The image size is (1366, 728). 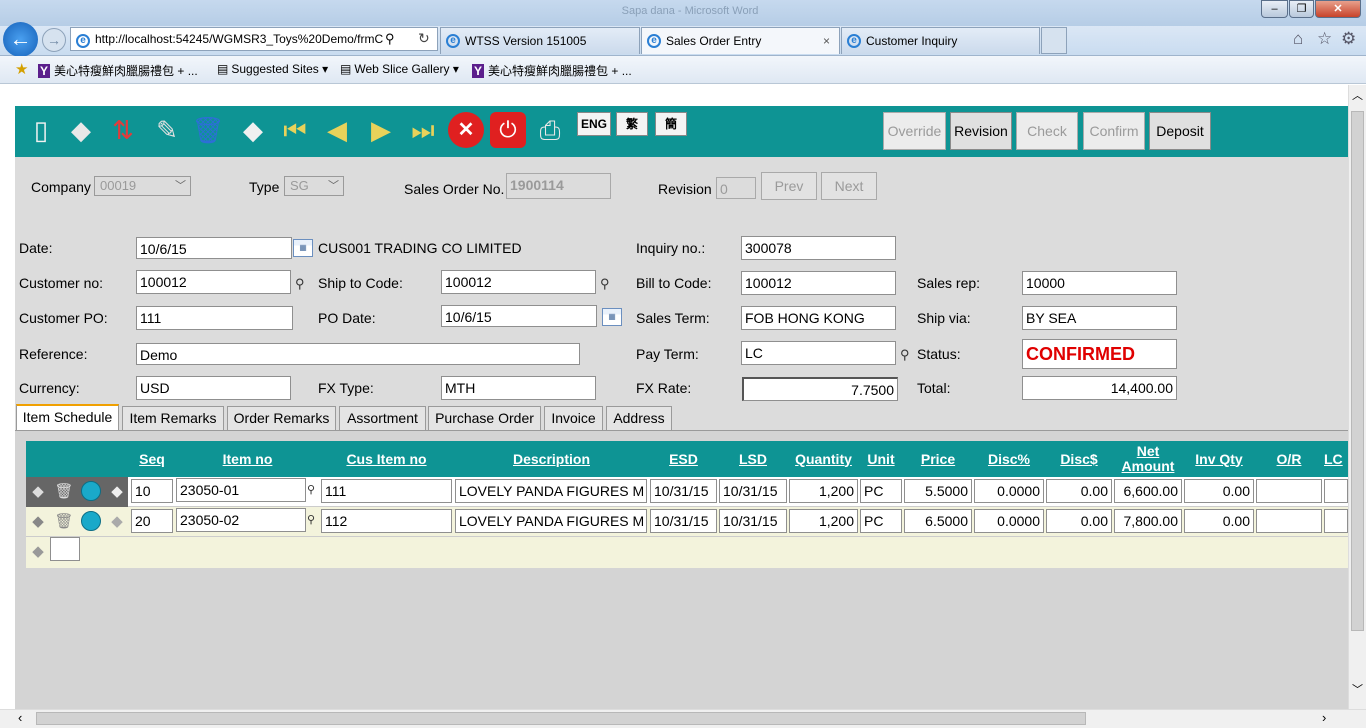 I want to click on customer-po-field: 111, so click(x=214, y=318).